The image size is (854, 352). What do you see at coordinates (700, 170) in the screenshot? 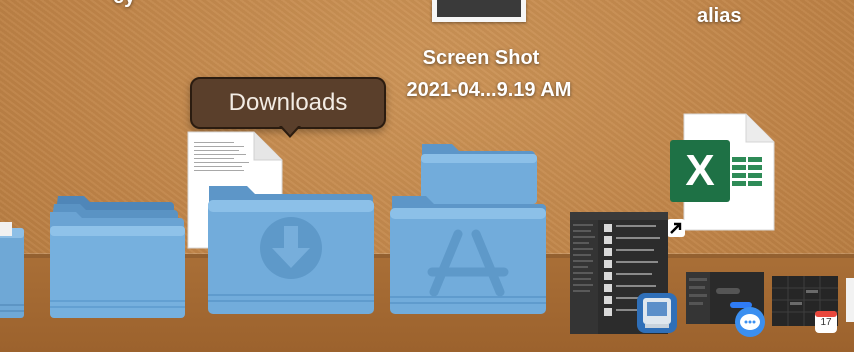
I see `excel-letter: X` at bounding box center [700, 170].